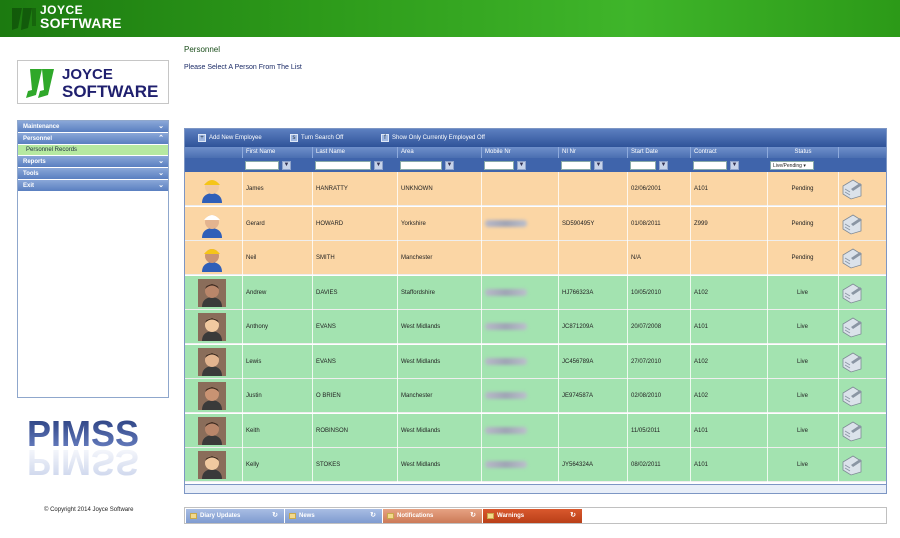  Describe the element at coordinates (202, 138) in the screenshot. I see `add-icon: +` at that location.